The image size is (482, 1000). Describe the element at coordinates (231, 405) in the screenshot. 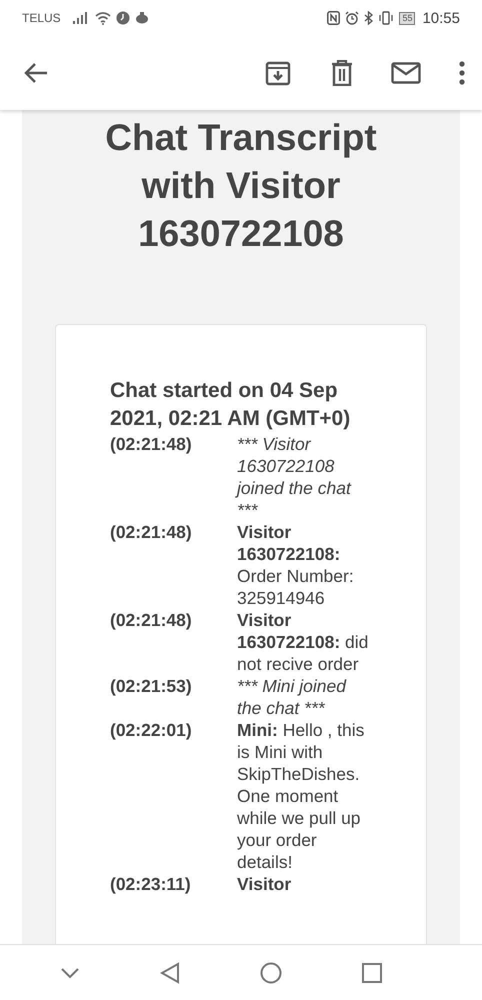

I see `chat-start-heading: Chat started on 04 Sep 2021, 02:21 AM (GMT+0)` at that location.